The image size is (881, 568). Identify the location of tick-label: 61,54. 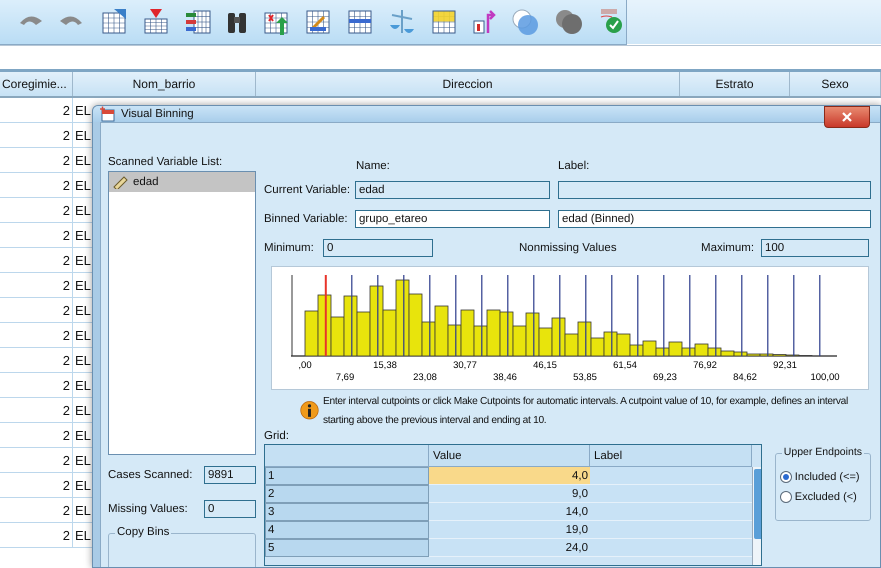
(625, 365).